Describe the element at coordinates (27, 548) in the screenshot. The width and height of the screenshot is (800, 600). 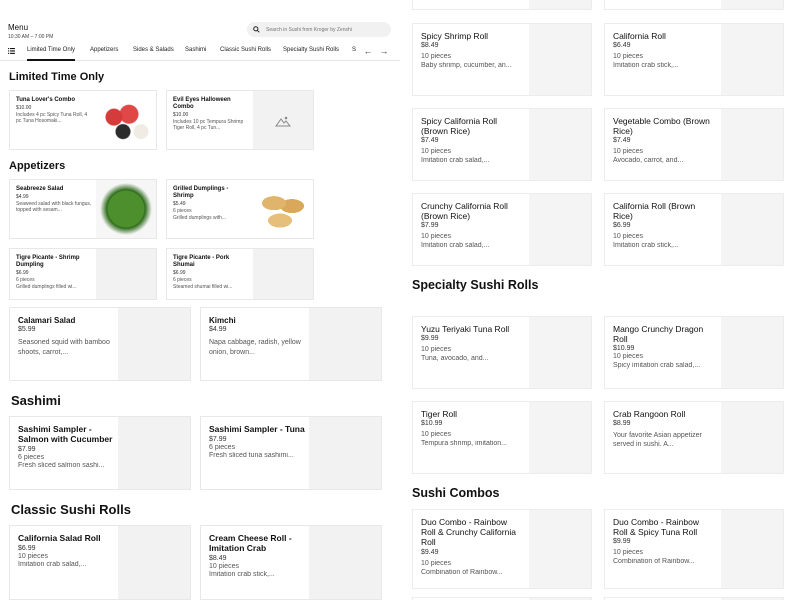
I see `item-price: $6.99` at that location.